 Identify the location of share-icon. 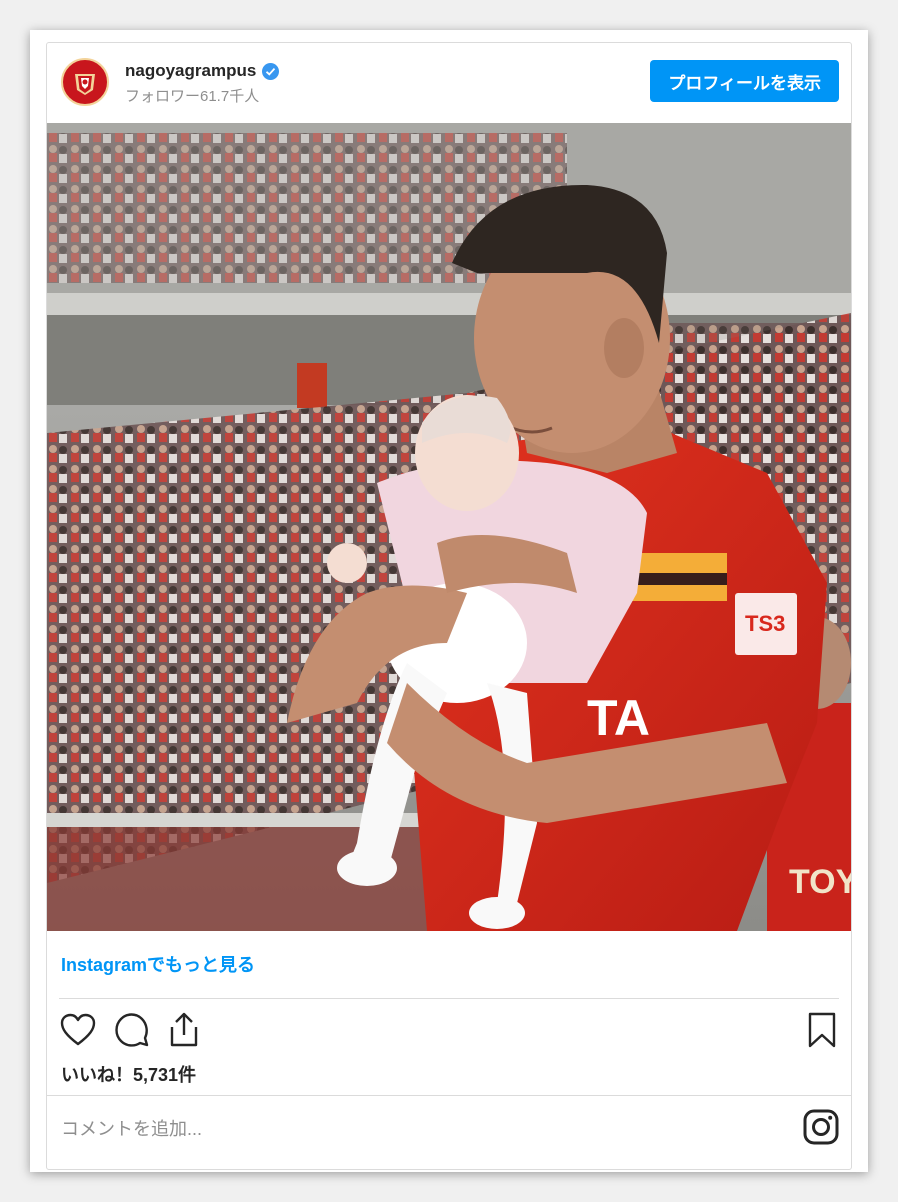
(184, 1029).